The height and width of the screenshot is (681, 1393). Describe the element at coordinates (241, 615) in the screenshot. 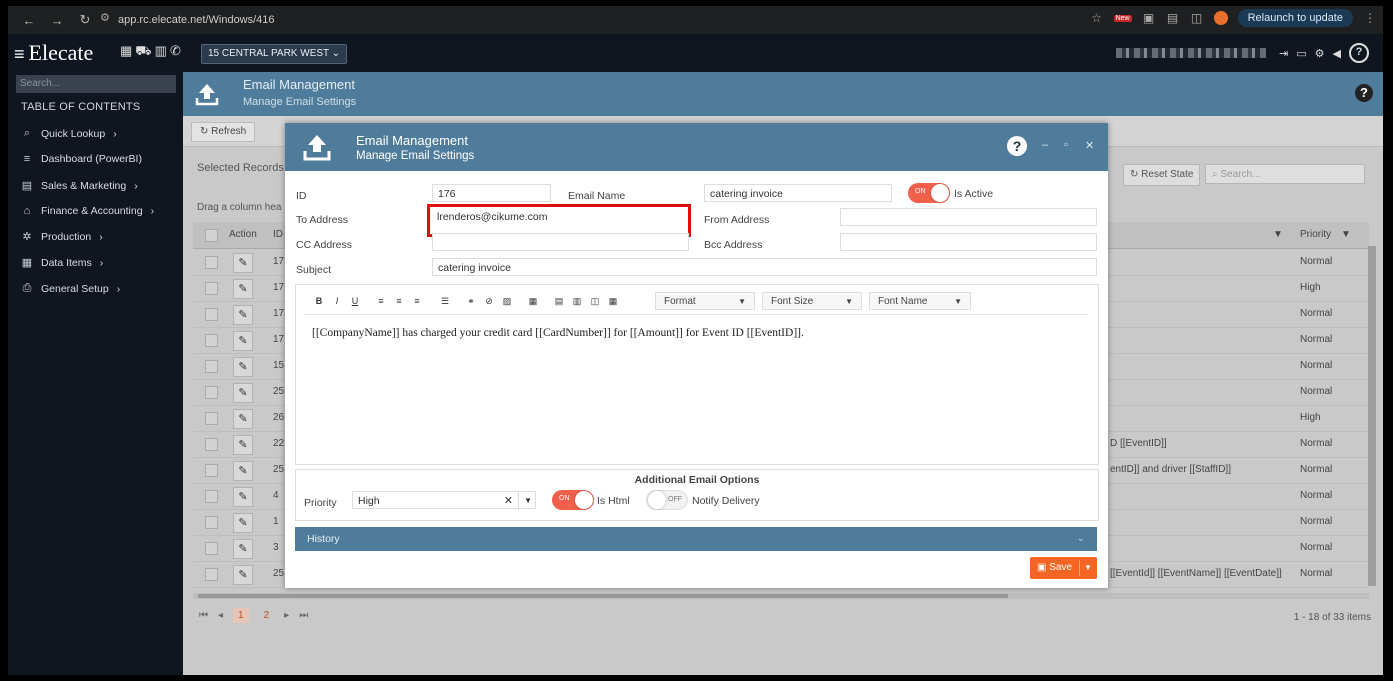

I see `page-1-button: 1` at that location.